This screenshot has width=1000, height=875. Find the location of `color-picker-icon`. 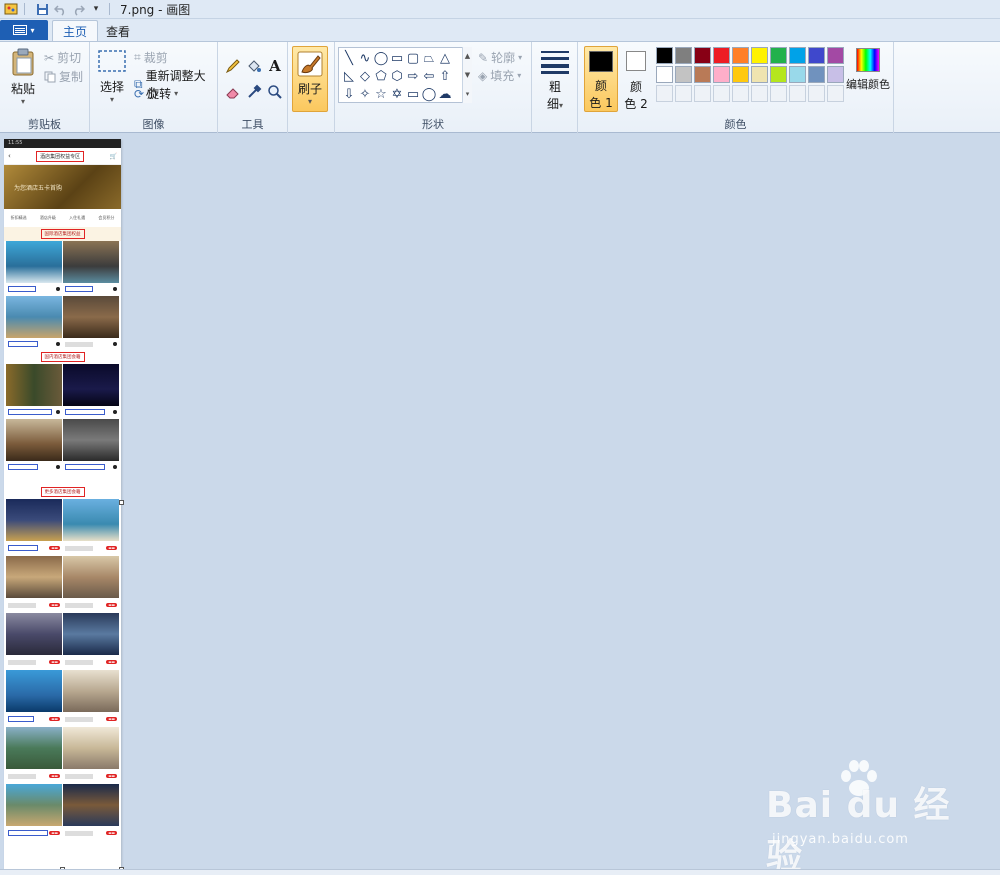

color-picker-icon is located at coordinates (254, 92).